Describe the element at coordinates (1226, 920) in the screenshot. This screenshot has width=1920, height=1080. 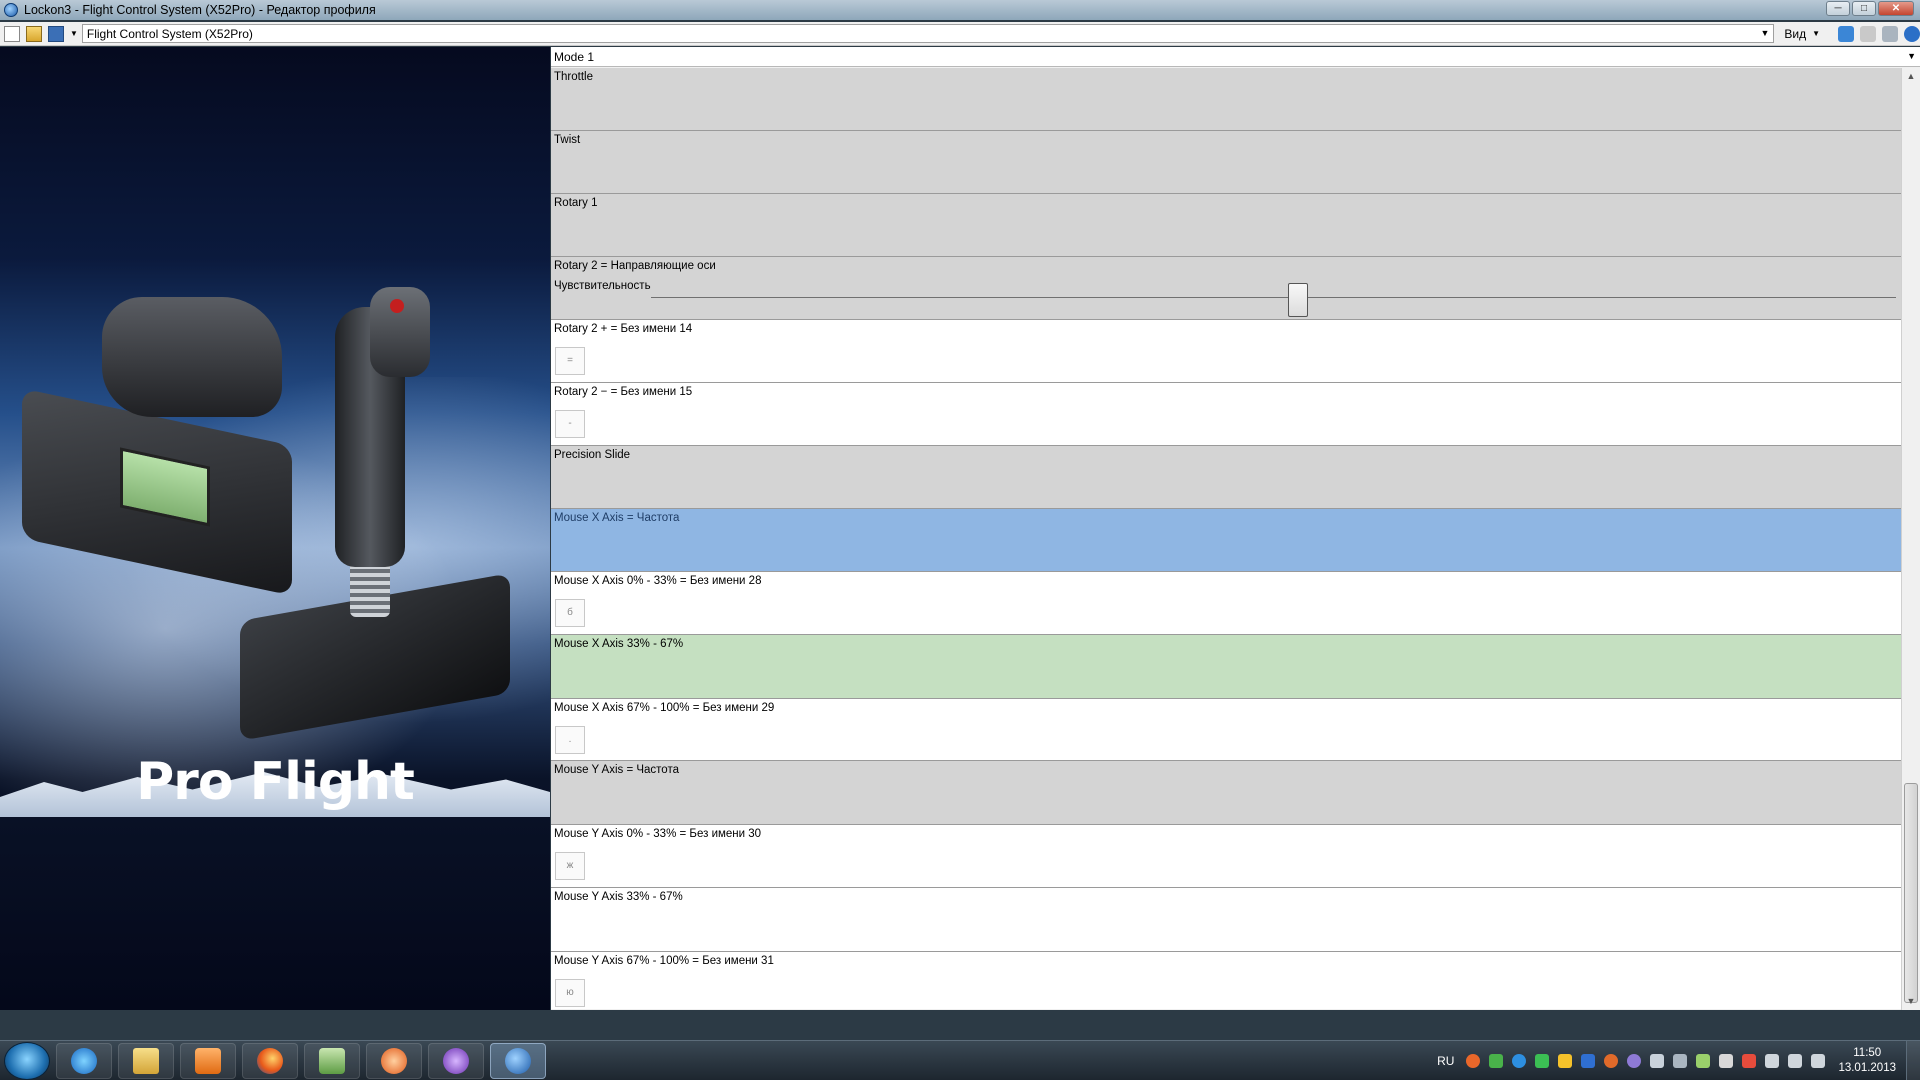
I see `control-row-mouse-y-33-67: Mouse Y Axis 33% - 67%` at that location.